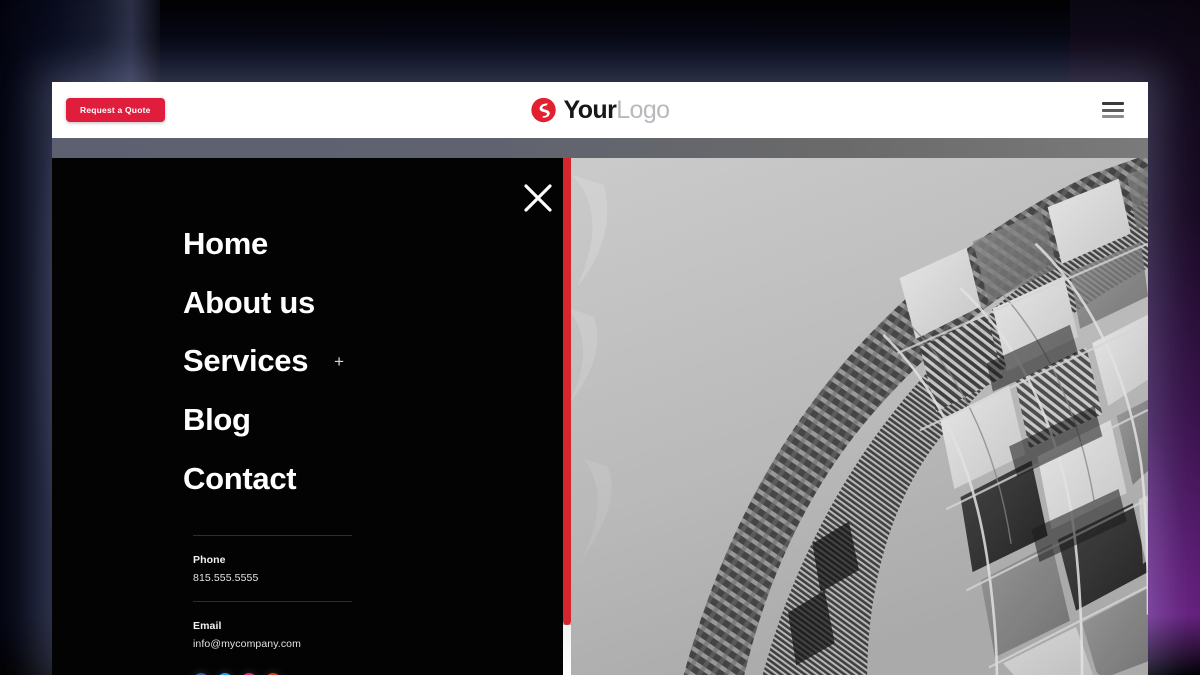 This screenshot has height=675, width=1200. Describe the element at coordinates (373, 361) in the screenshot. I see `nav-item-services: Services +` at that location.